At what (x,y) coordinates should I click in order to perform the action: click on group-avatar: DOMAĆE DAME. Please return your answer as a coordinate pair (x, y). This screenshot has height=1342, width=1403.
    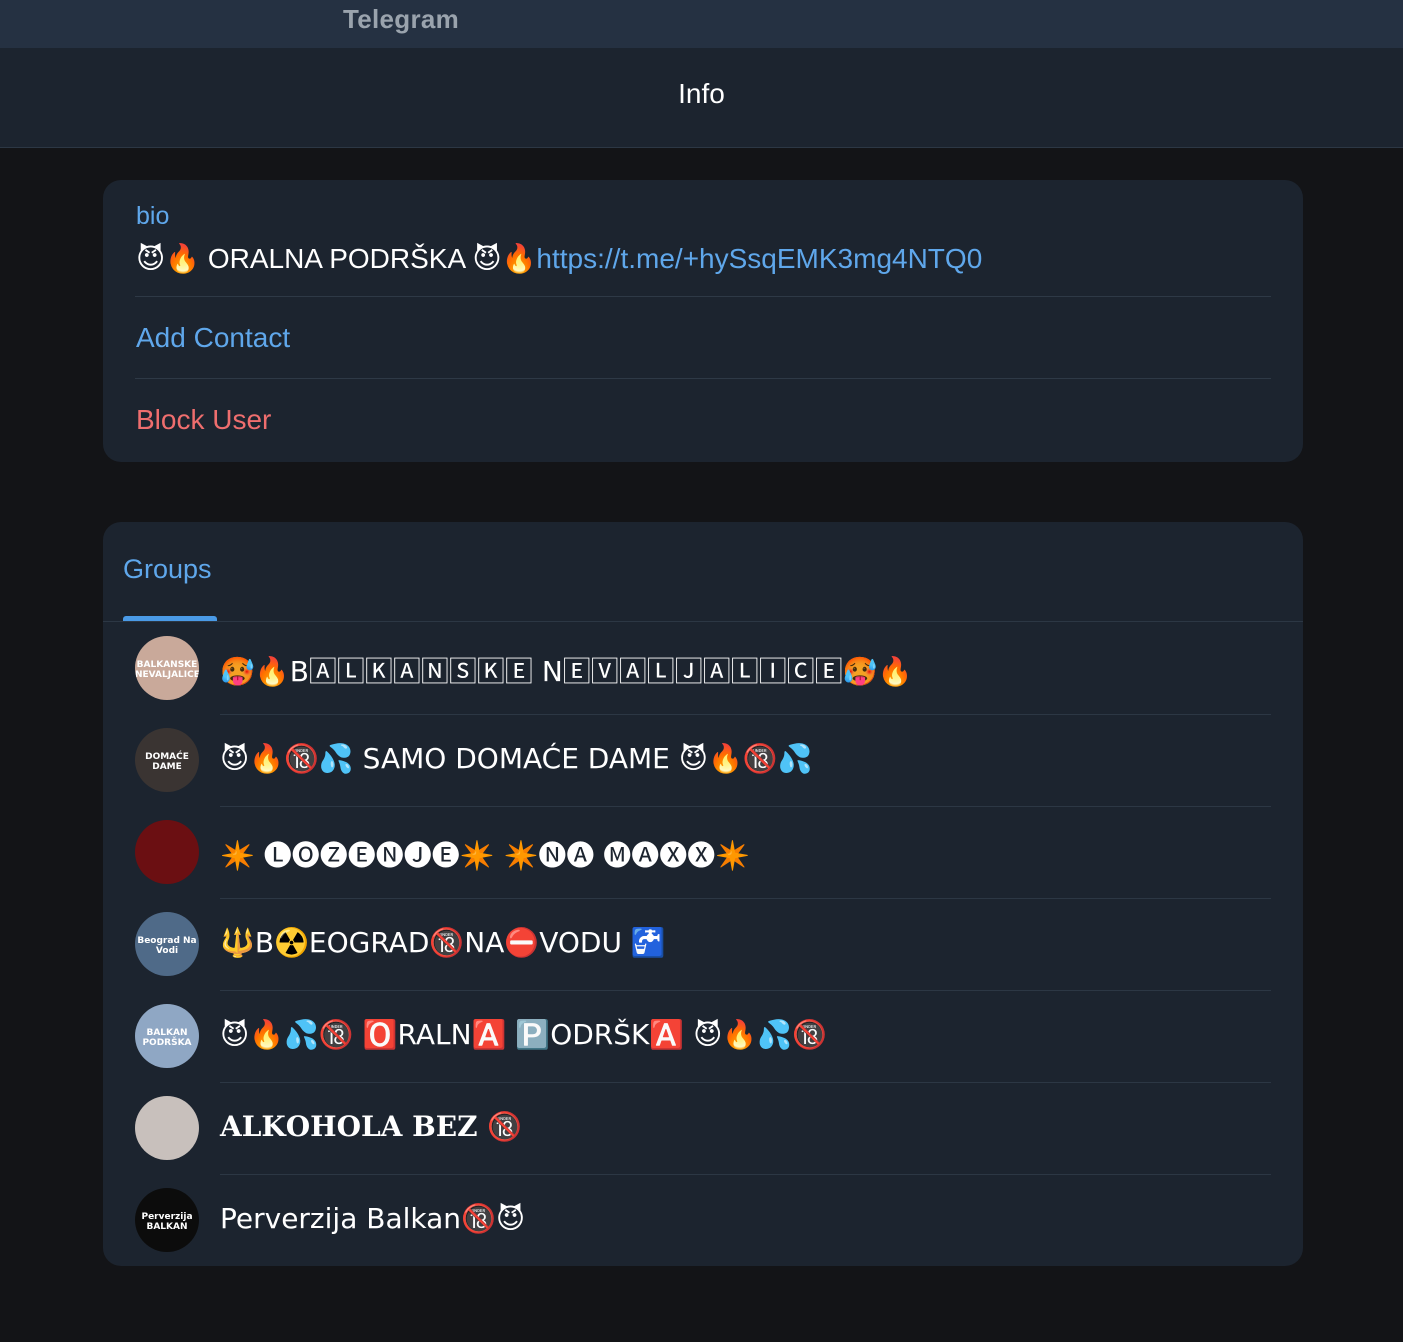
    Looking at the image, I should click on (167, 760).